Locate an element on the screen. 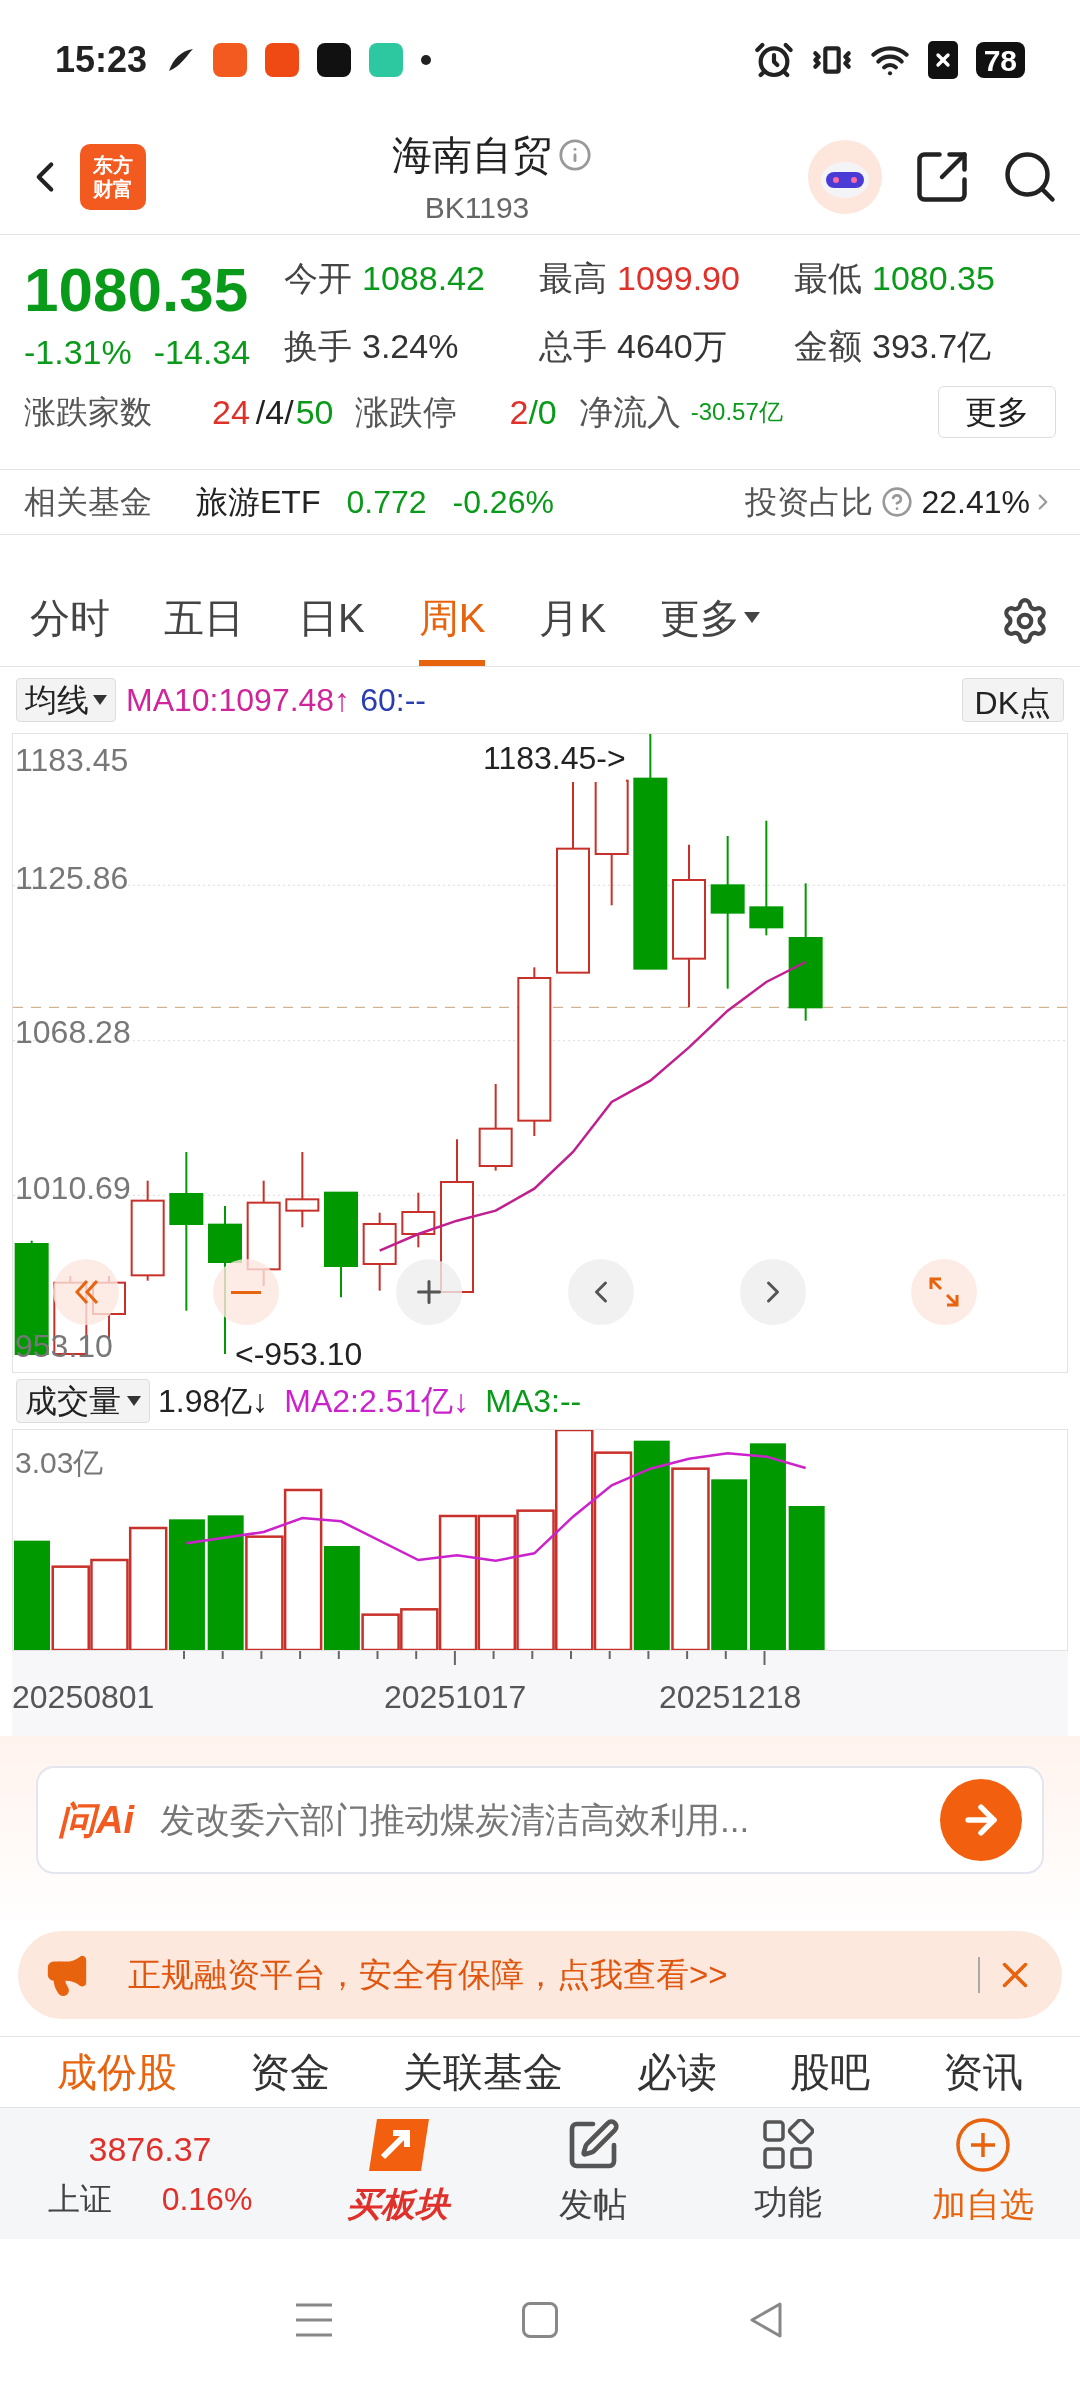  date-label: 20250801 is located at coordinates (83, 1697).